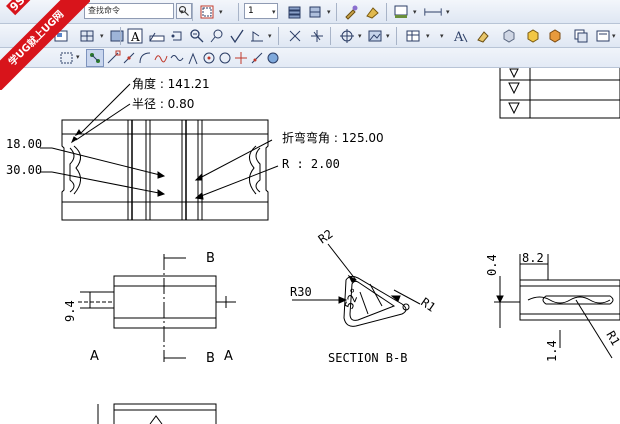 This screenshot has width=620, height=424. I want to click on right-dim-04: 0.4, so click(492, 265).